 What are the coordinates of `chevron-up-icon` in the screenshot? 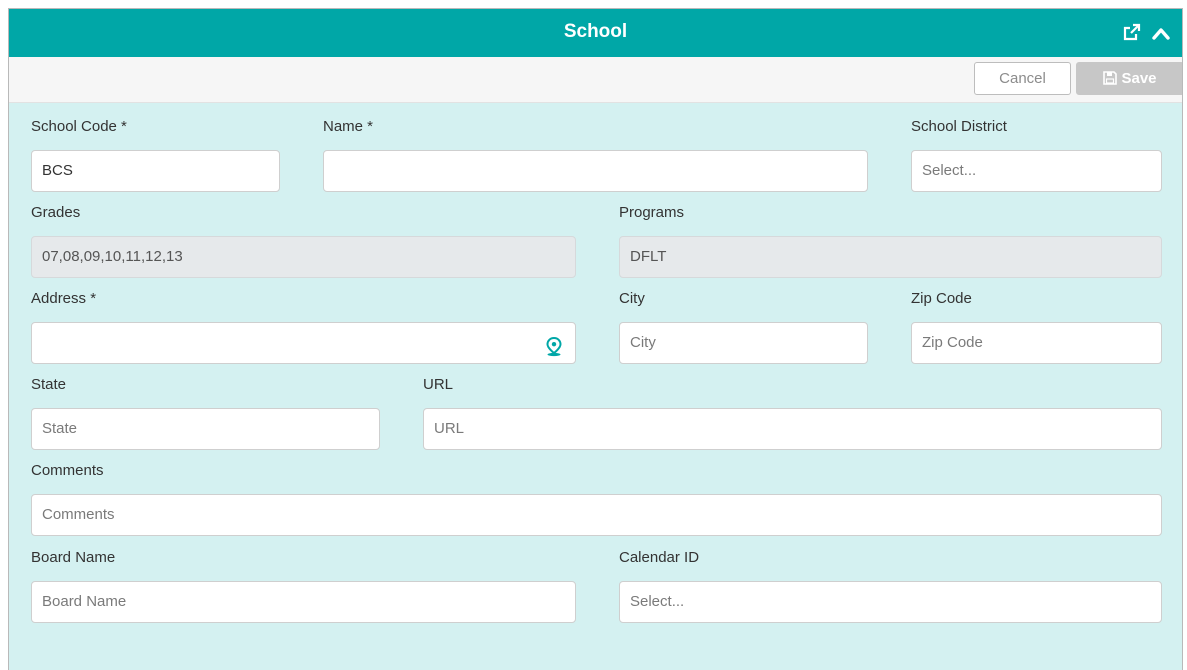 It's located at (1161, 35).